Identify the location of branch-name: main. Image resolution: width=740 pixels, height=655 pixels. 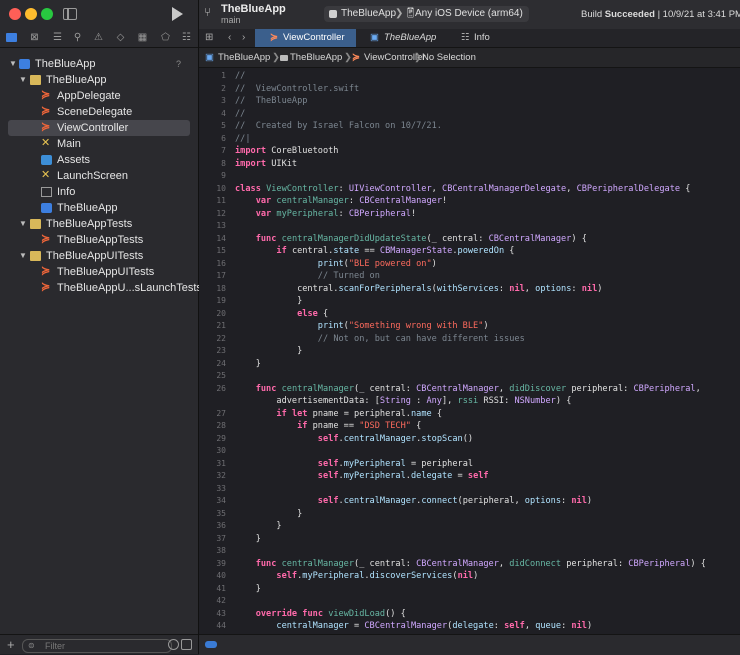
(231, 20).